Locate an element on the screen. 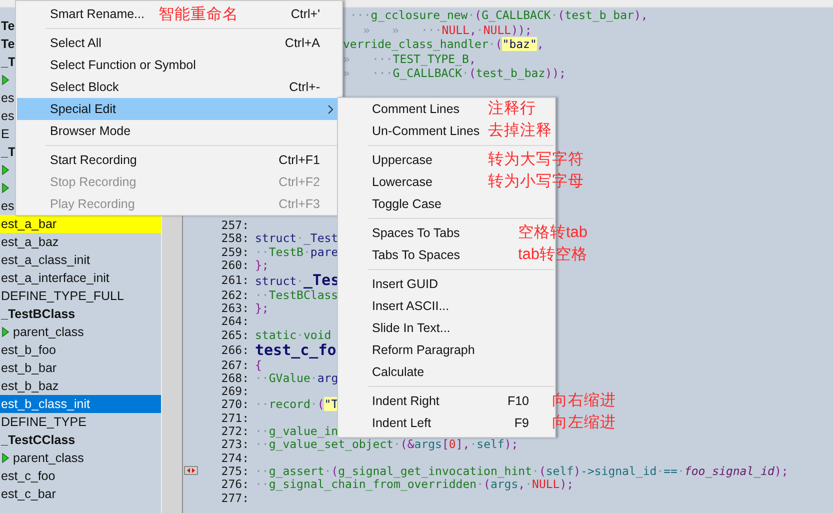 Image resolution: width=833 pixels, height=513 pixels. annotation-text: 空格转tab is located at coordinates (553, 233).